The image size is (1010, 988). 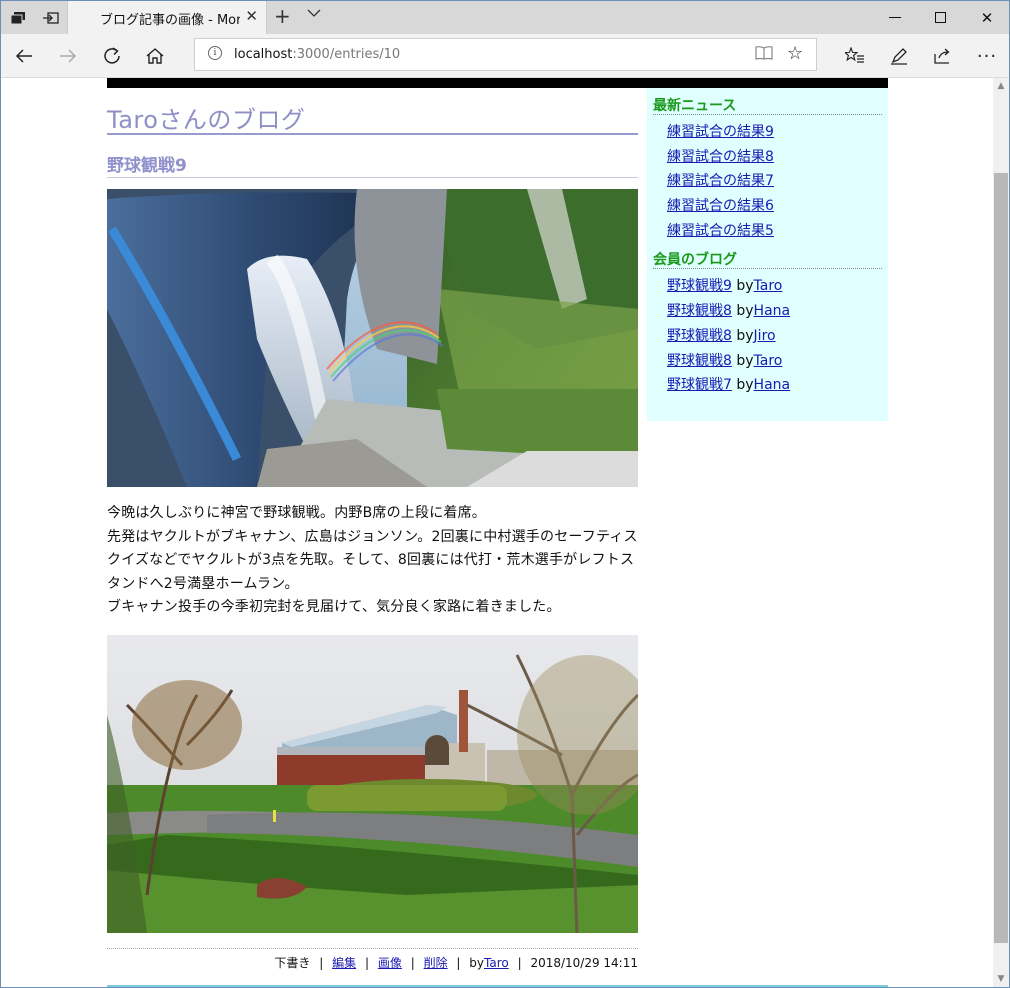 What do you see at coordinates (895, 17) in the screenshot?
I see `minimize-icon` at bounding box center [895, 17].